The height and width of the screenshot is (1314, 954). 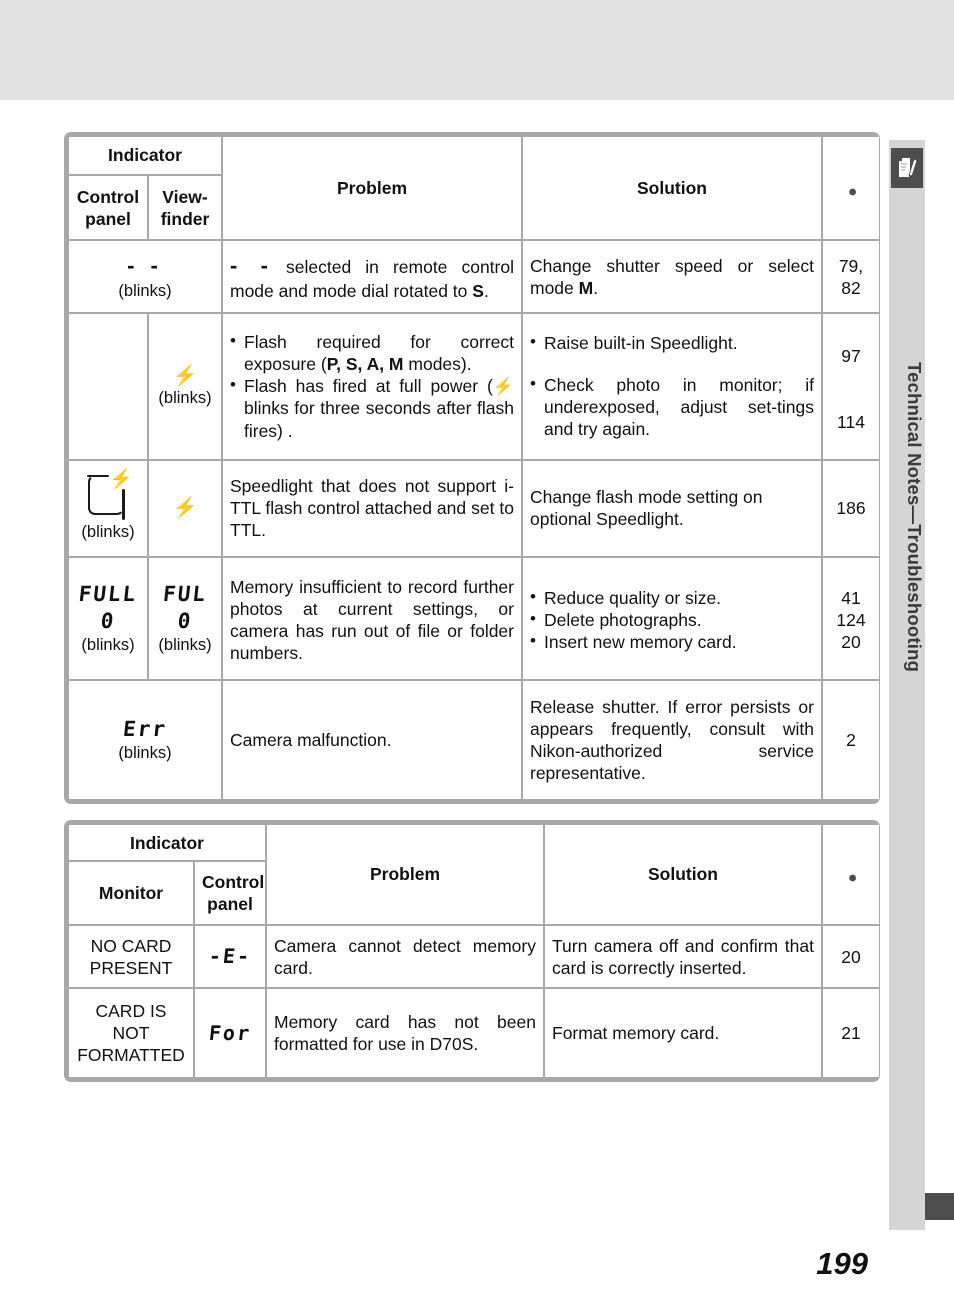 I want to click on row1-page-ref-line1: 79,, so click(x=851, y=265).